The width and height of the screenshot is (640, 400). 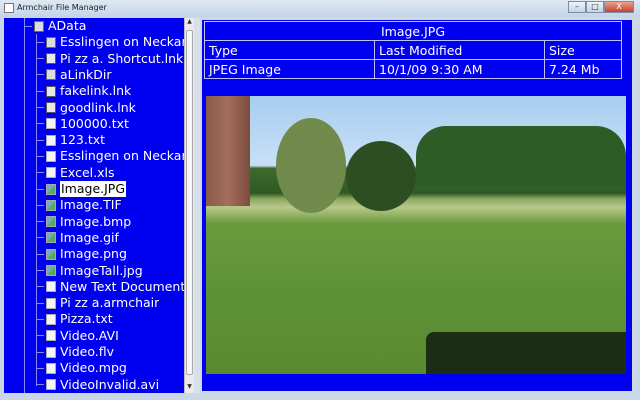 I want to click on app-icon, so click(x=9, y=8).